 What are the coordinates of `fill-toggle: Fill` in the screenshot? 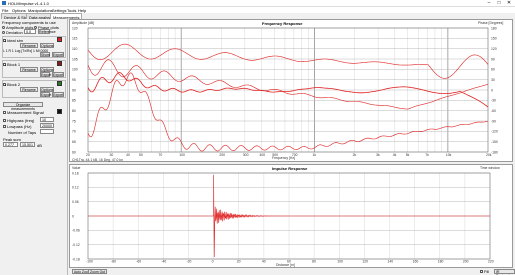 It's located at (484, 271).